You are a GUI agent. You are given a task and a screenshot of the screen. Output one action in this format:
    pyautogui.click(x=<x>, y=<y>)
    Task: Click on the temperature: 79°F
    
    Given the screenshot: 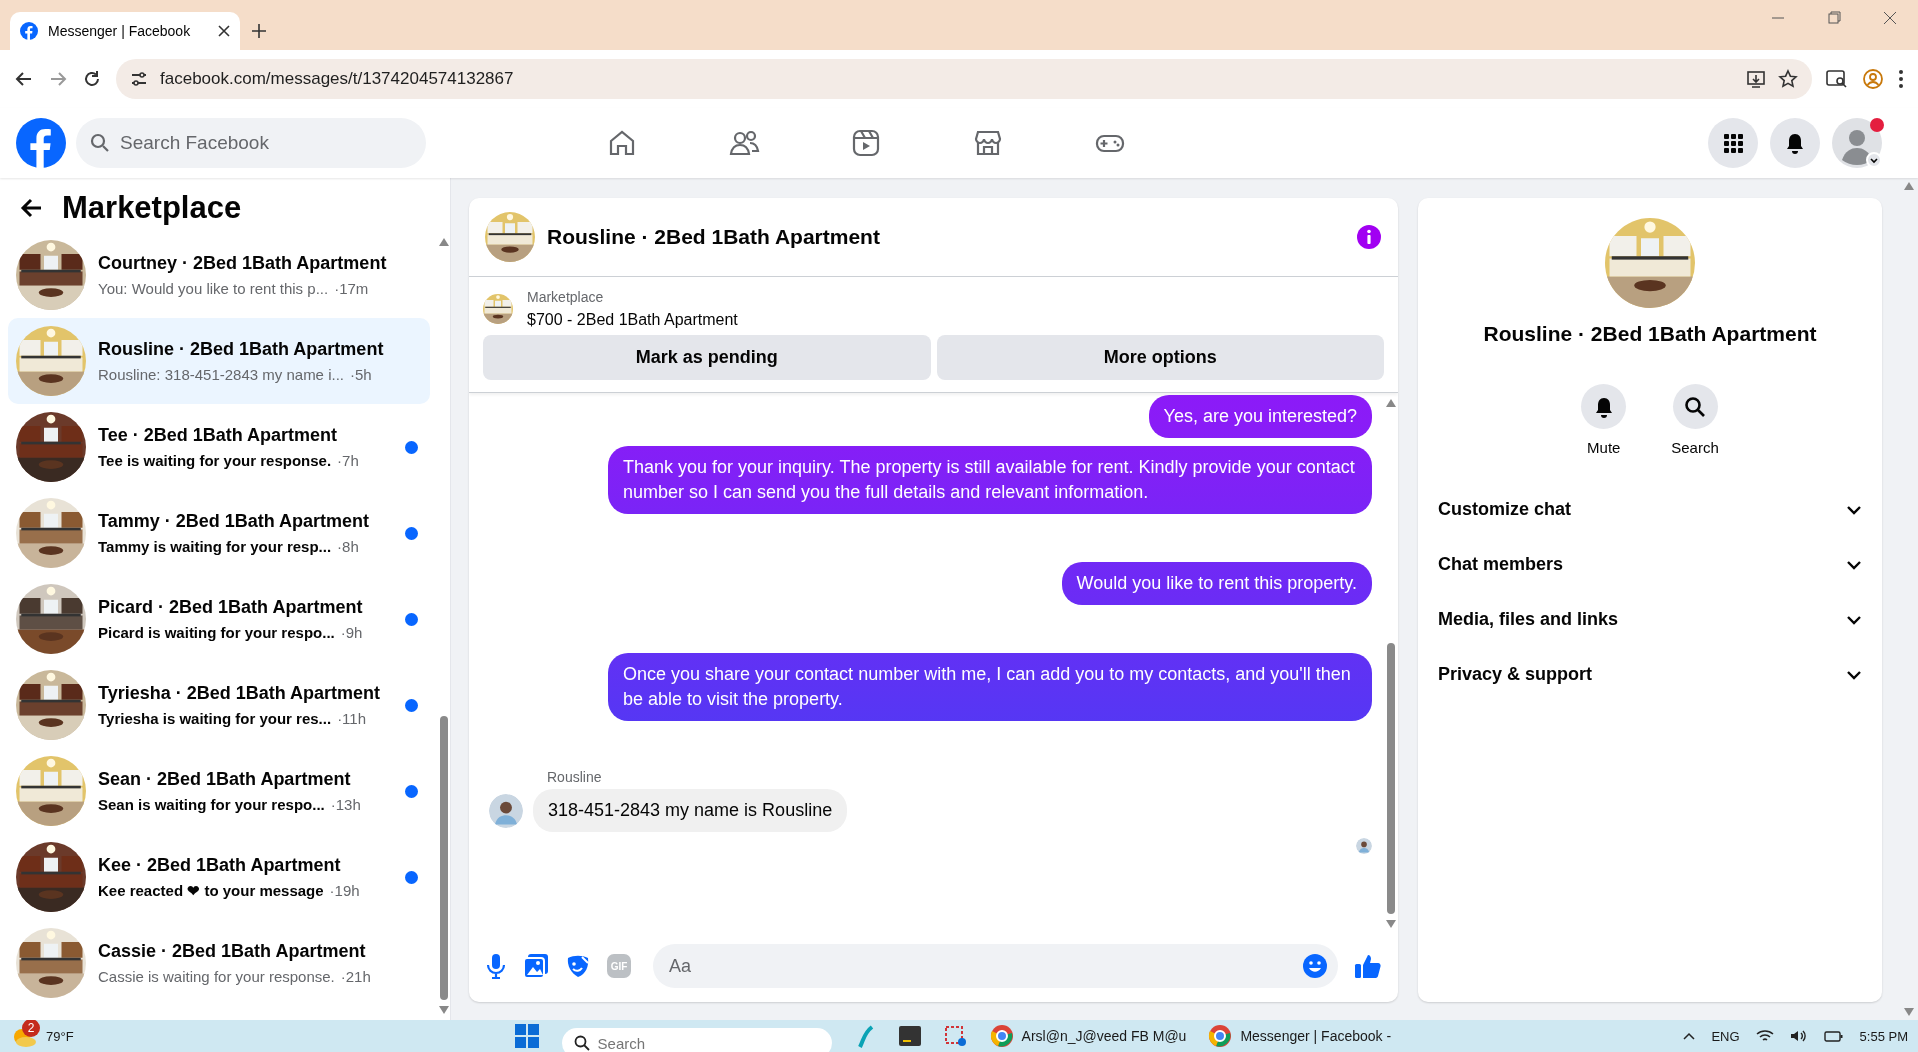 What is the action you would take?
    pyautogui.click(x=60, y=1036)
    